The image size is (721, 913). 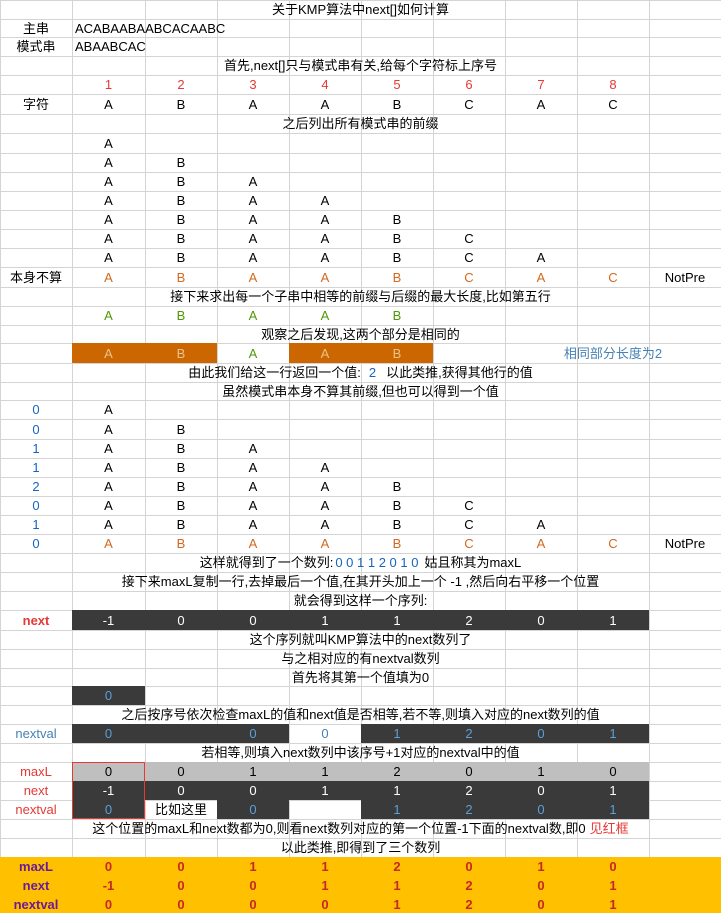 I want to click on nextval-value: 2, so click(x=469, y=809).